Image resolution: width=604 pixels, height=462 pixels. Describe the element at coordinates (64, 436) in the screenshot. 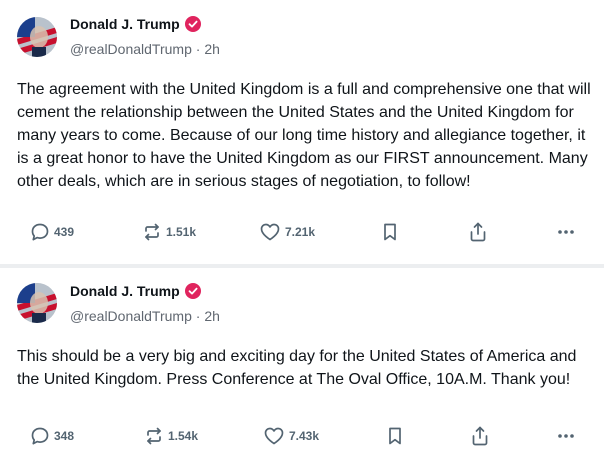

I see `reply-count: 348` at that location.